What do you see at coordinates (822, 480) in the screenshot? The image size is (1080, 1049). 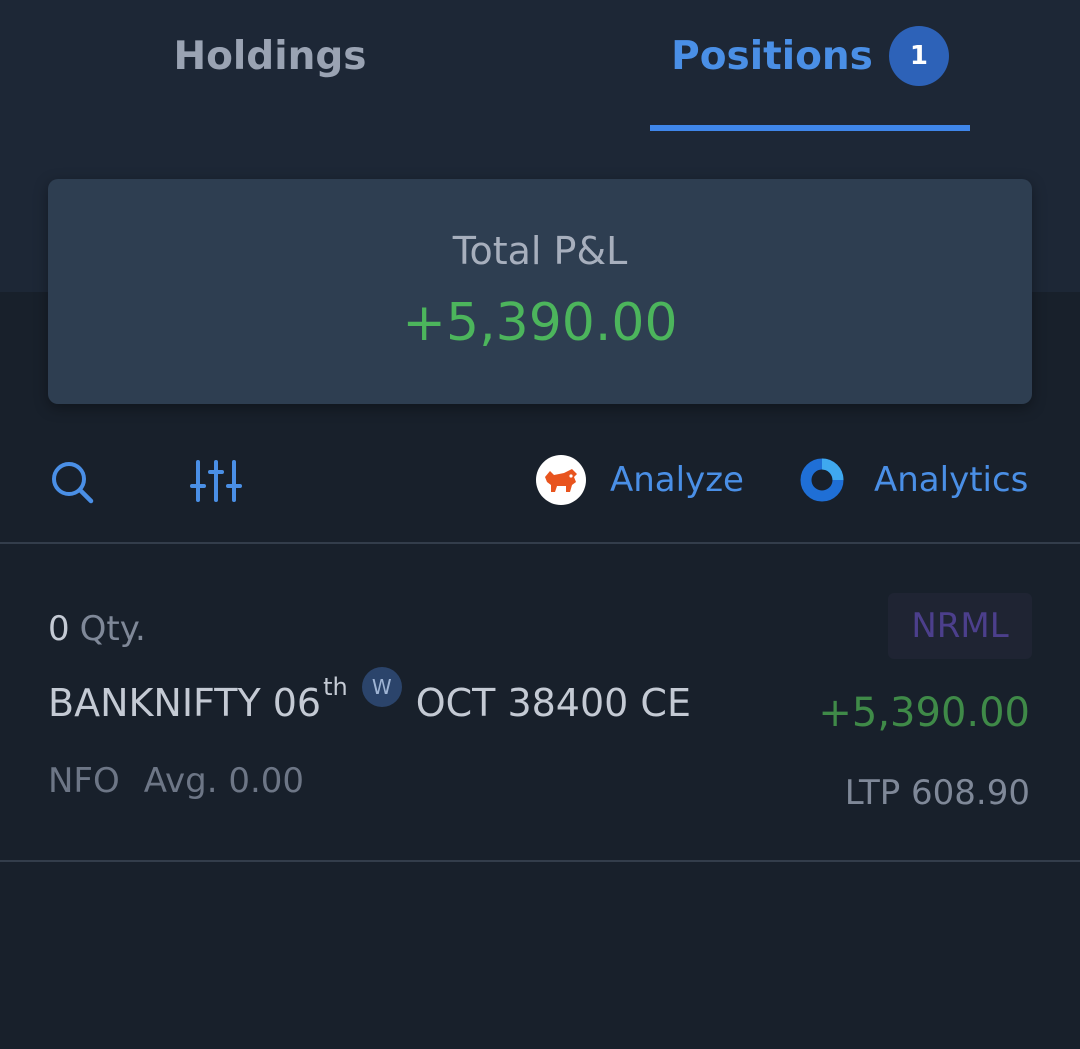 I see `donut-chart-icon` at bounding box center [822, 480].